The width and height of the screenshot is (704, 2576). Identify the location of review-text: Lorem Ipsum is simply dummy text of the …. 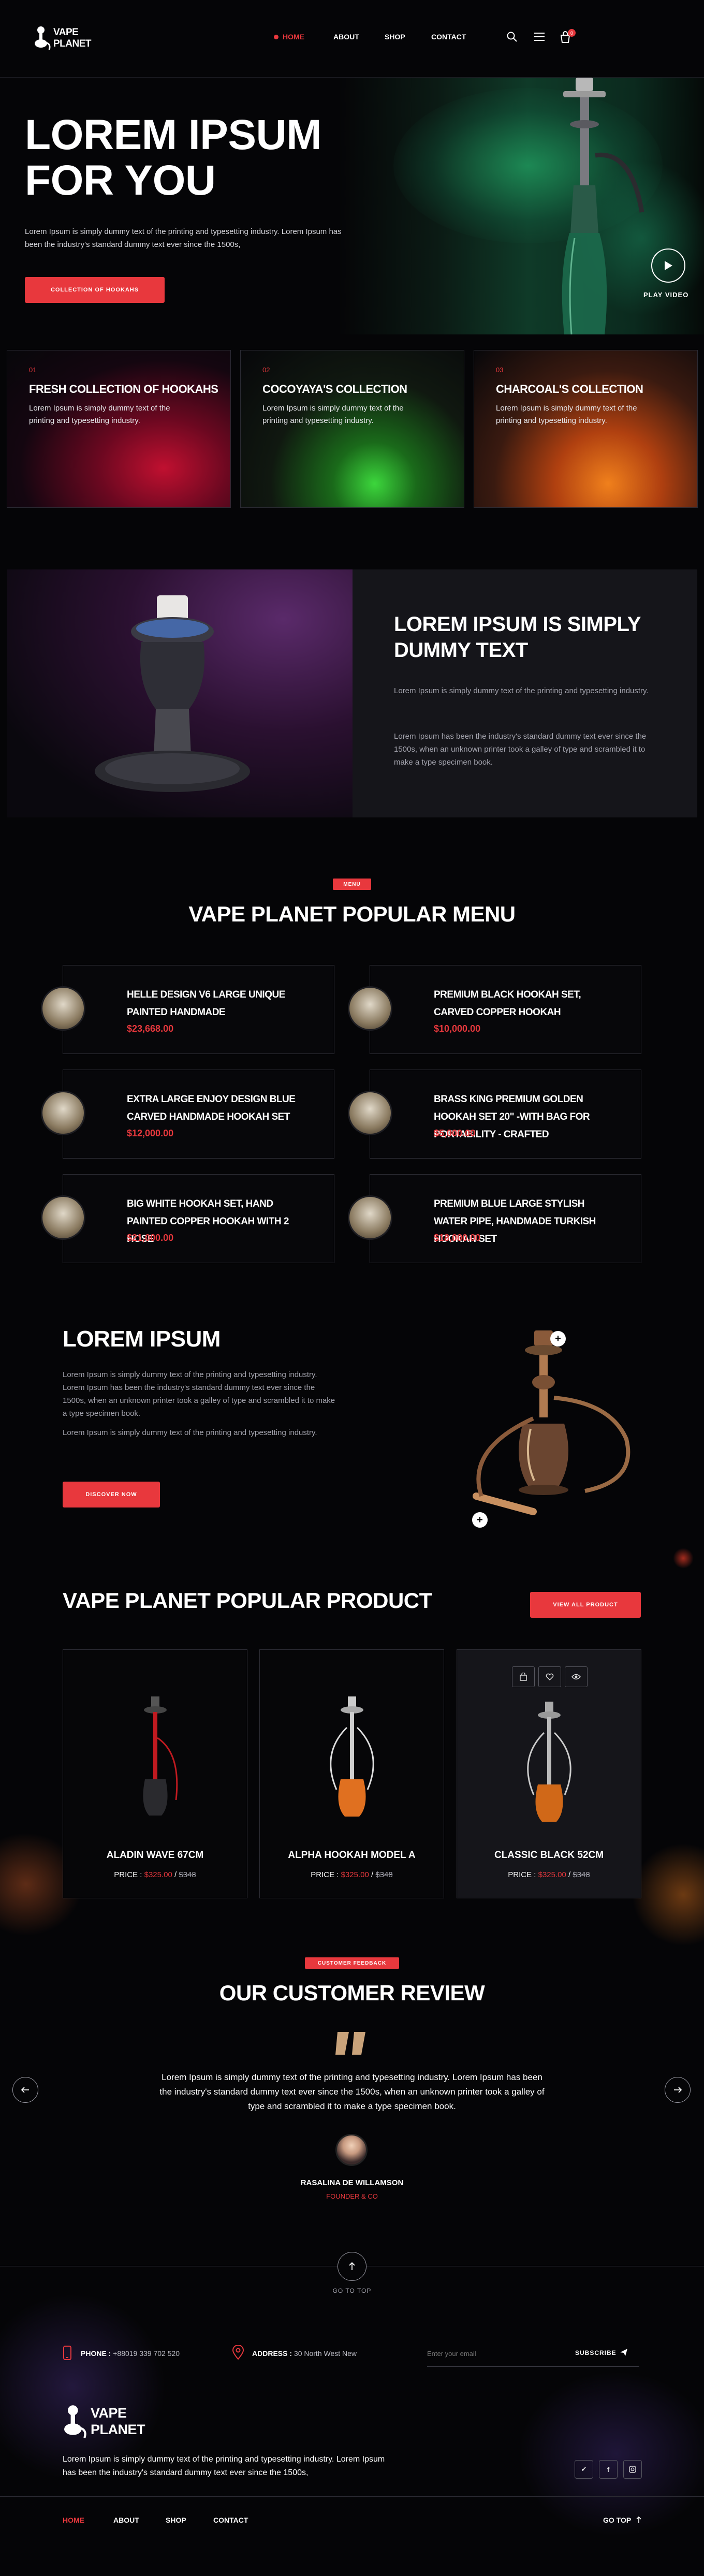
(352, 2091).